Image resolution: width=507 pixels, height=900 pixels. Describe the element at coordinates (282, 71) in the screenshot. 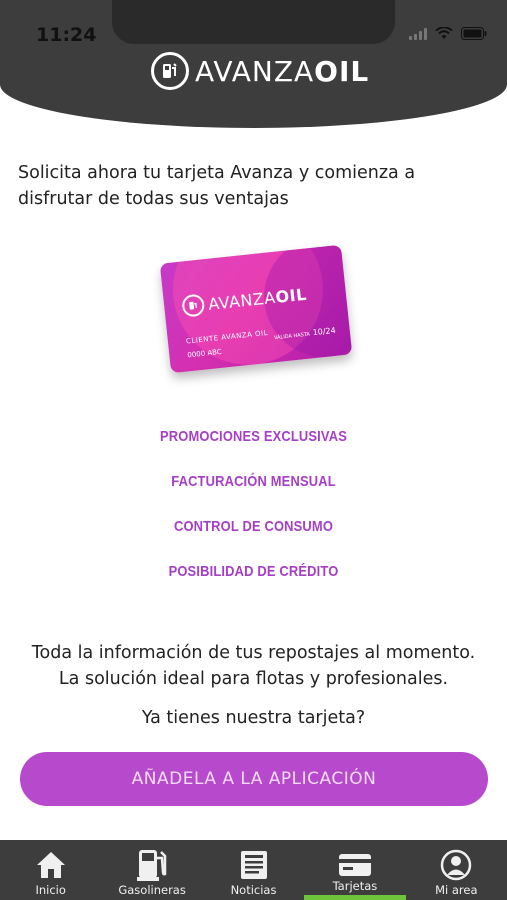

I see `logo-wordmark: AVANZAOIL` at that location.